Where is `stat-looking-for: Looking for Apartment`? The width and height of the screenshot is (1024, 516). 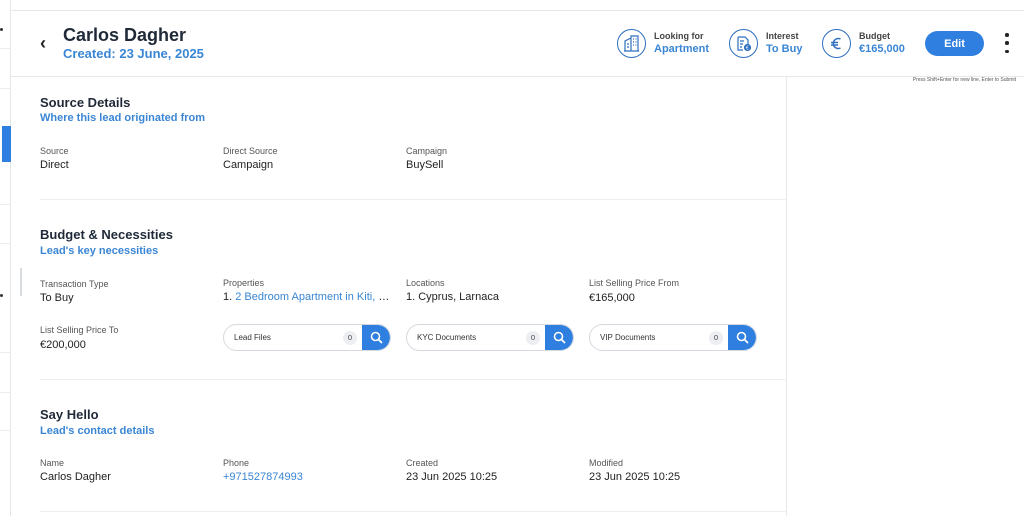
stat-looking-for: Looking for Apartment is located at coordinates (663, 43).